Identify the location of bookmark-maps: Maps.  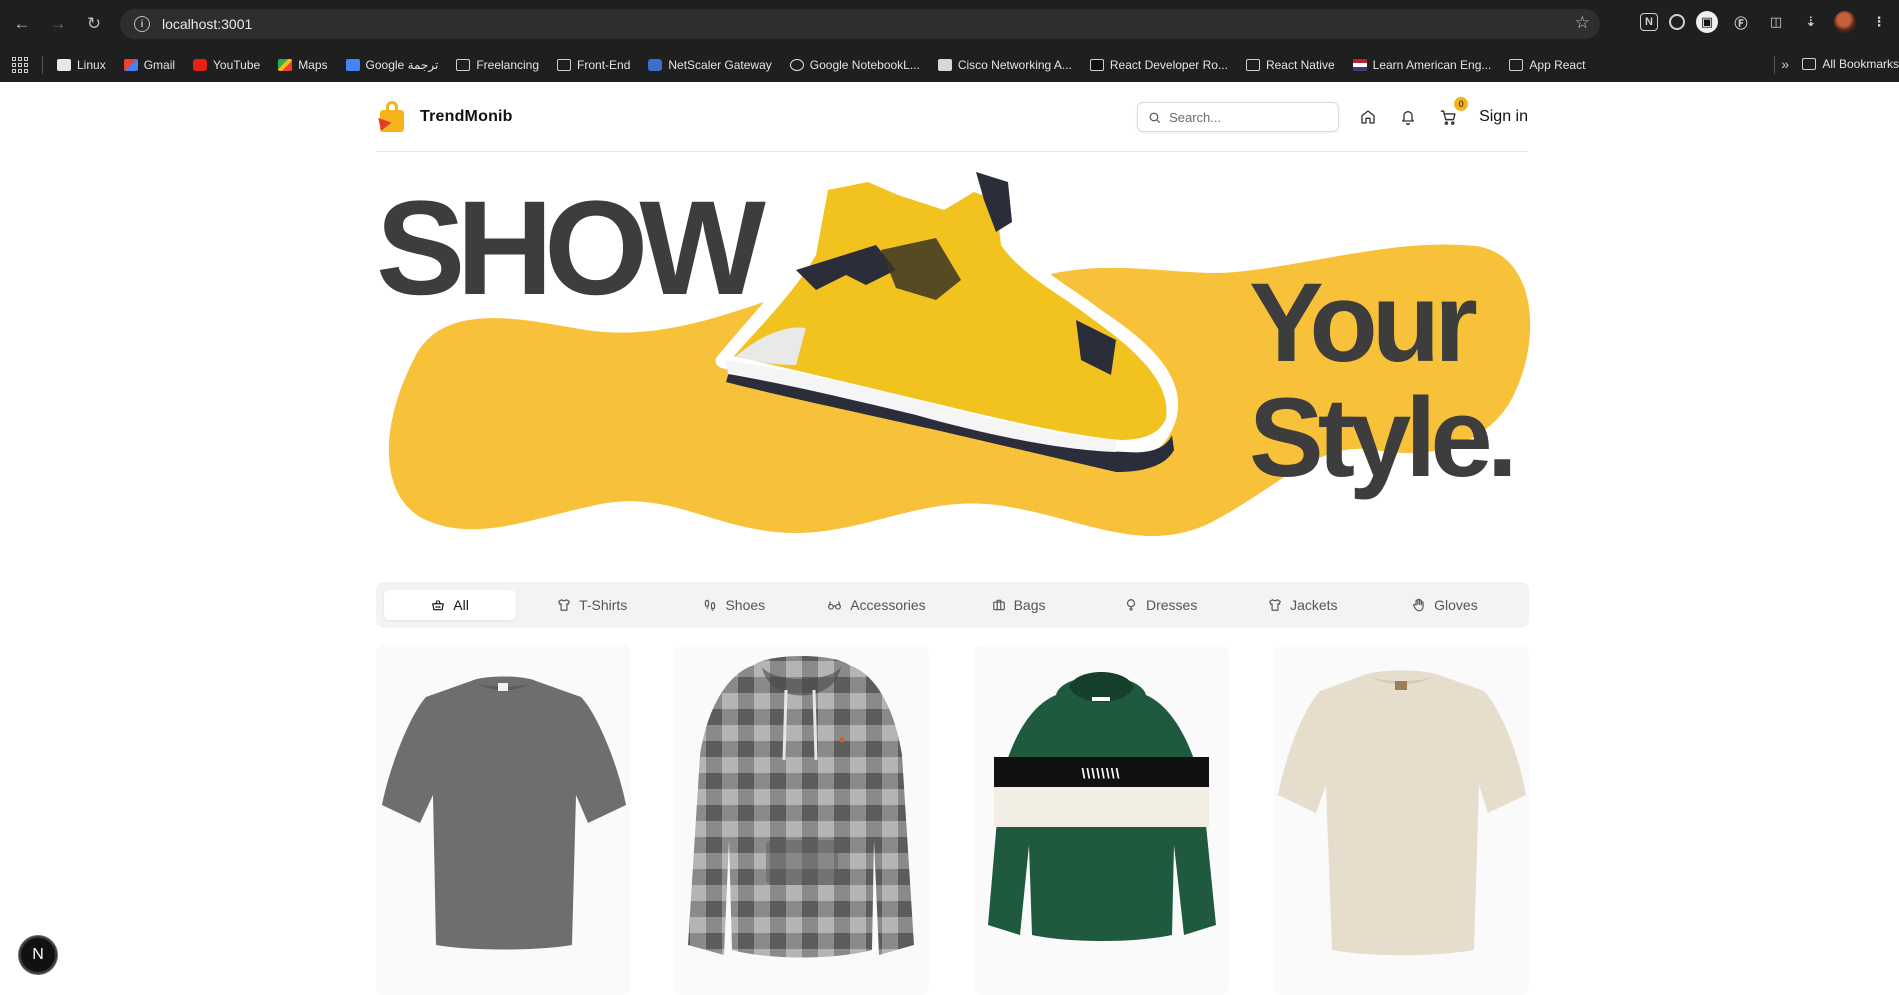
(303, 65).